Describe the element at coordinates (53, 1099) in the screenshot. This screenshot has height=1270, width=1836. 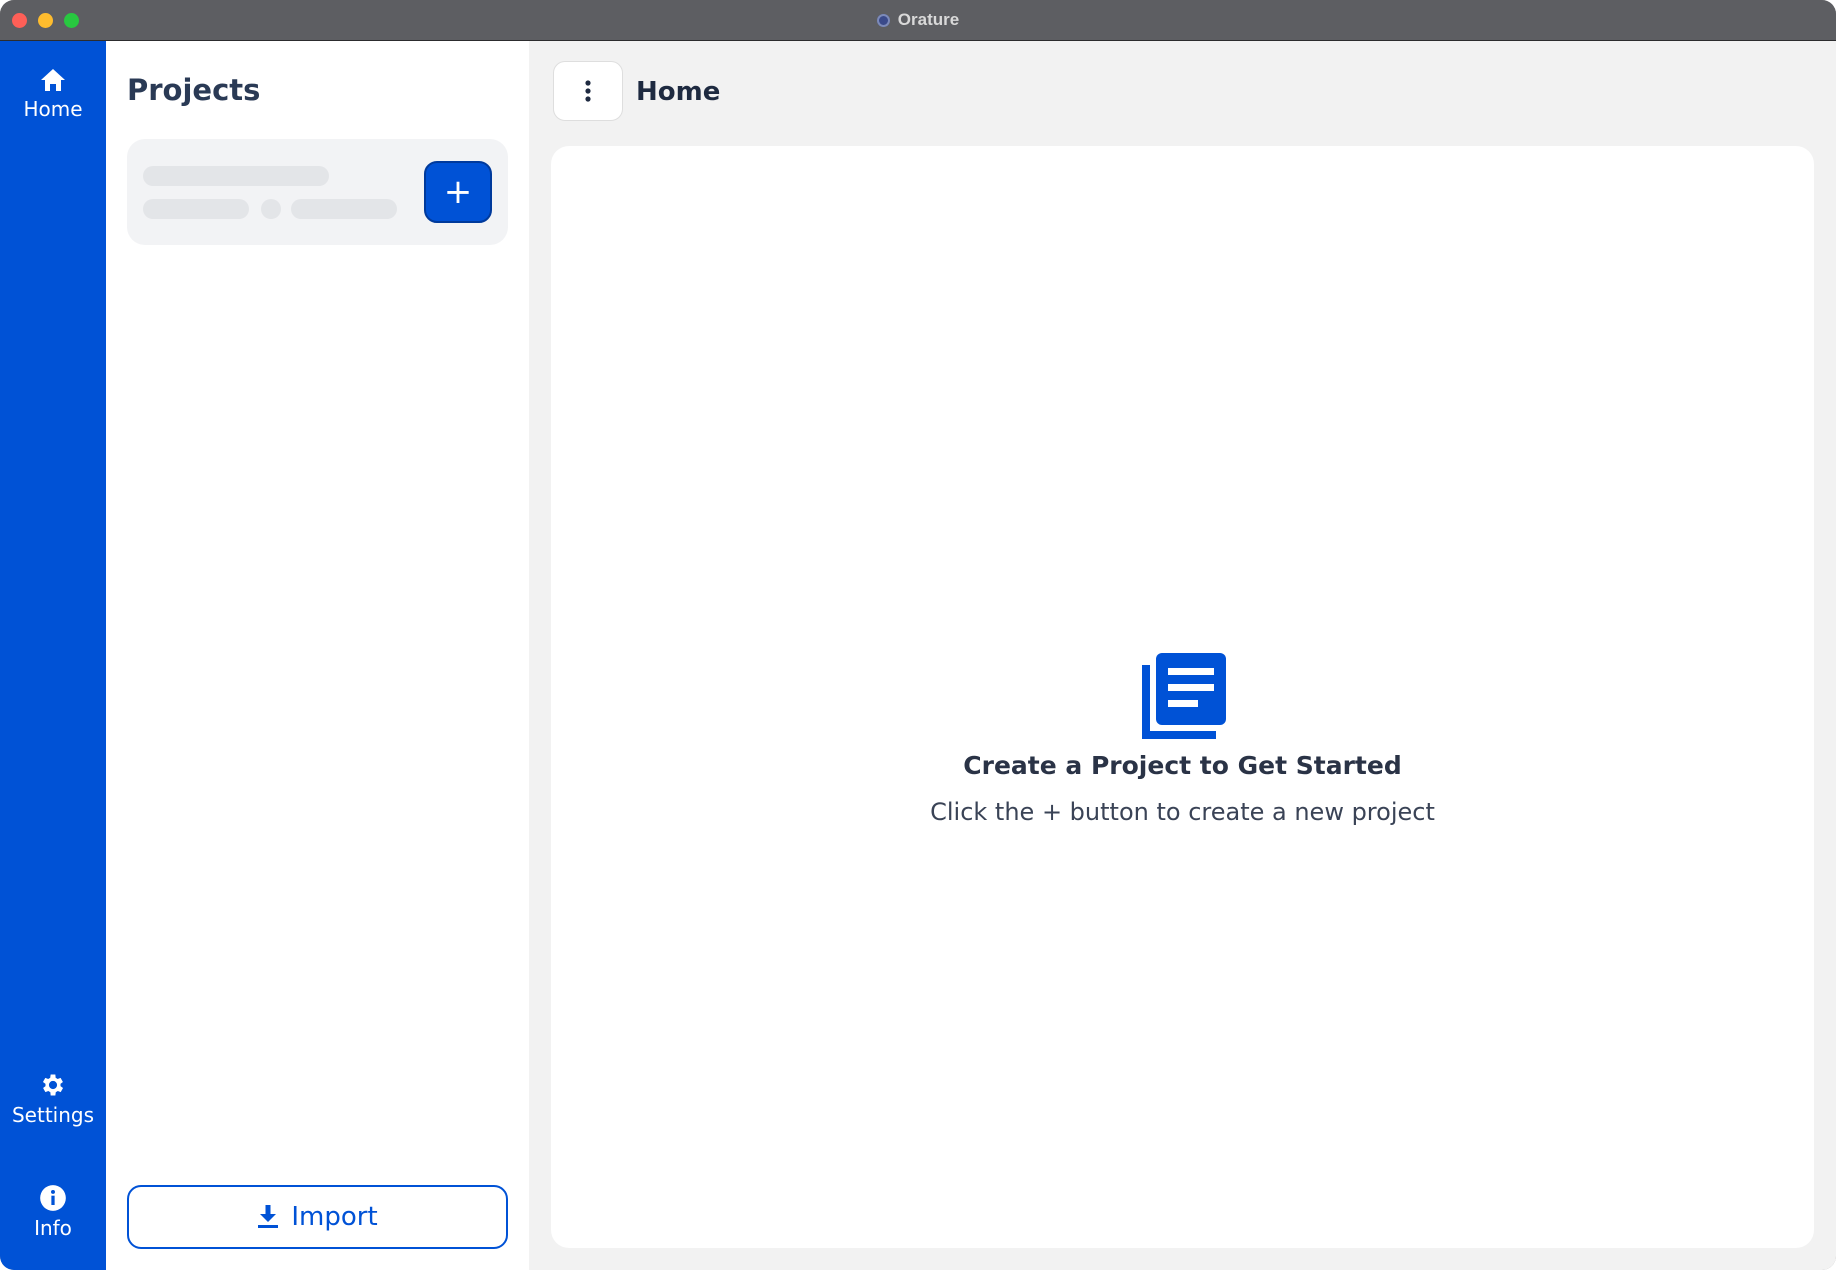
I see `nav-settings: Settings` at that location.